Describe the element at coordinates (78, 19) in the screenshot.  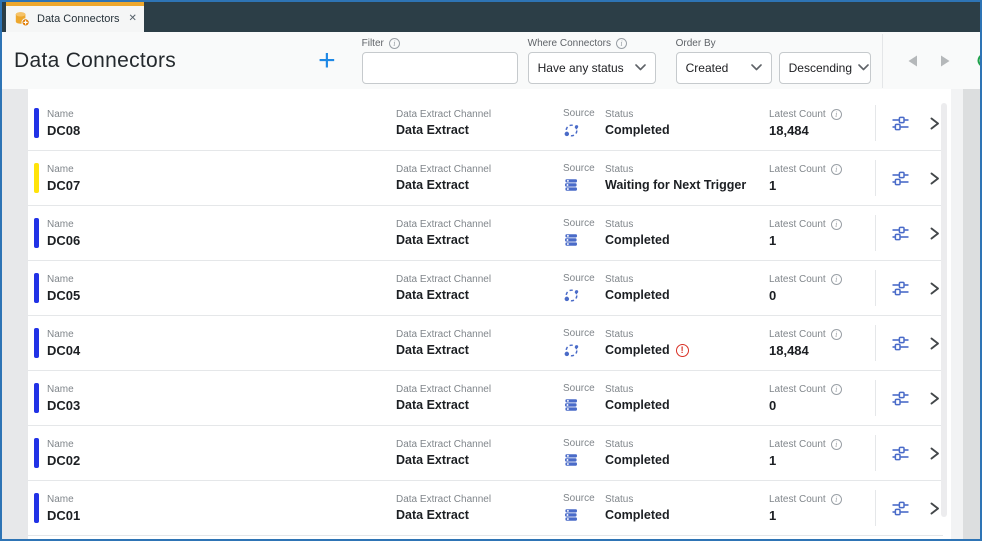
I see `tab-label: Data Connectors` at that location.